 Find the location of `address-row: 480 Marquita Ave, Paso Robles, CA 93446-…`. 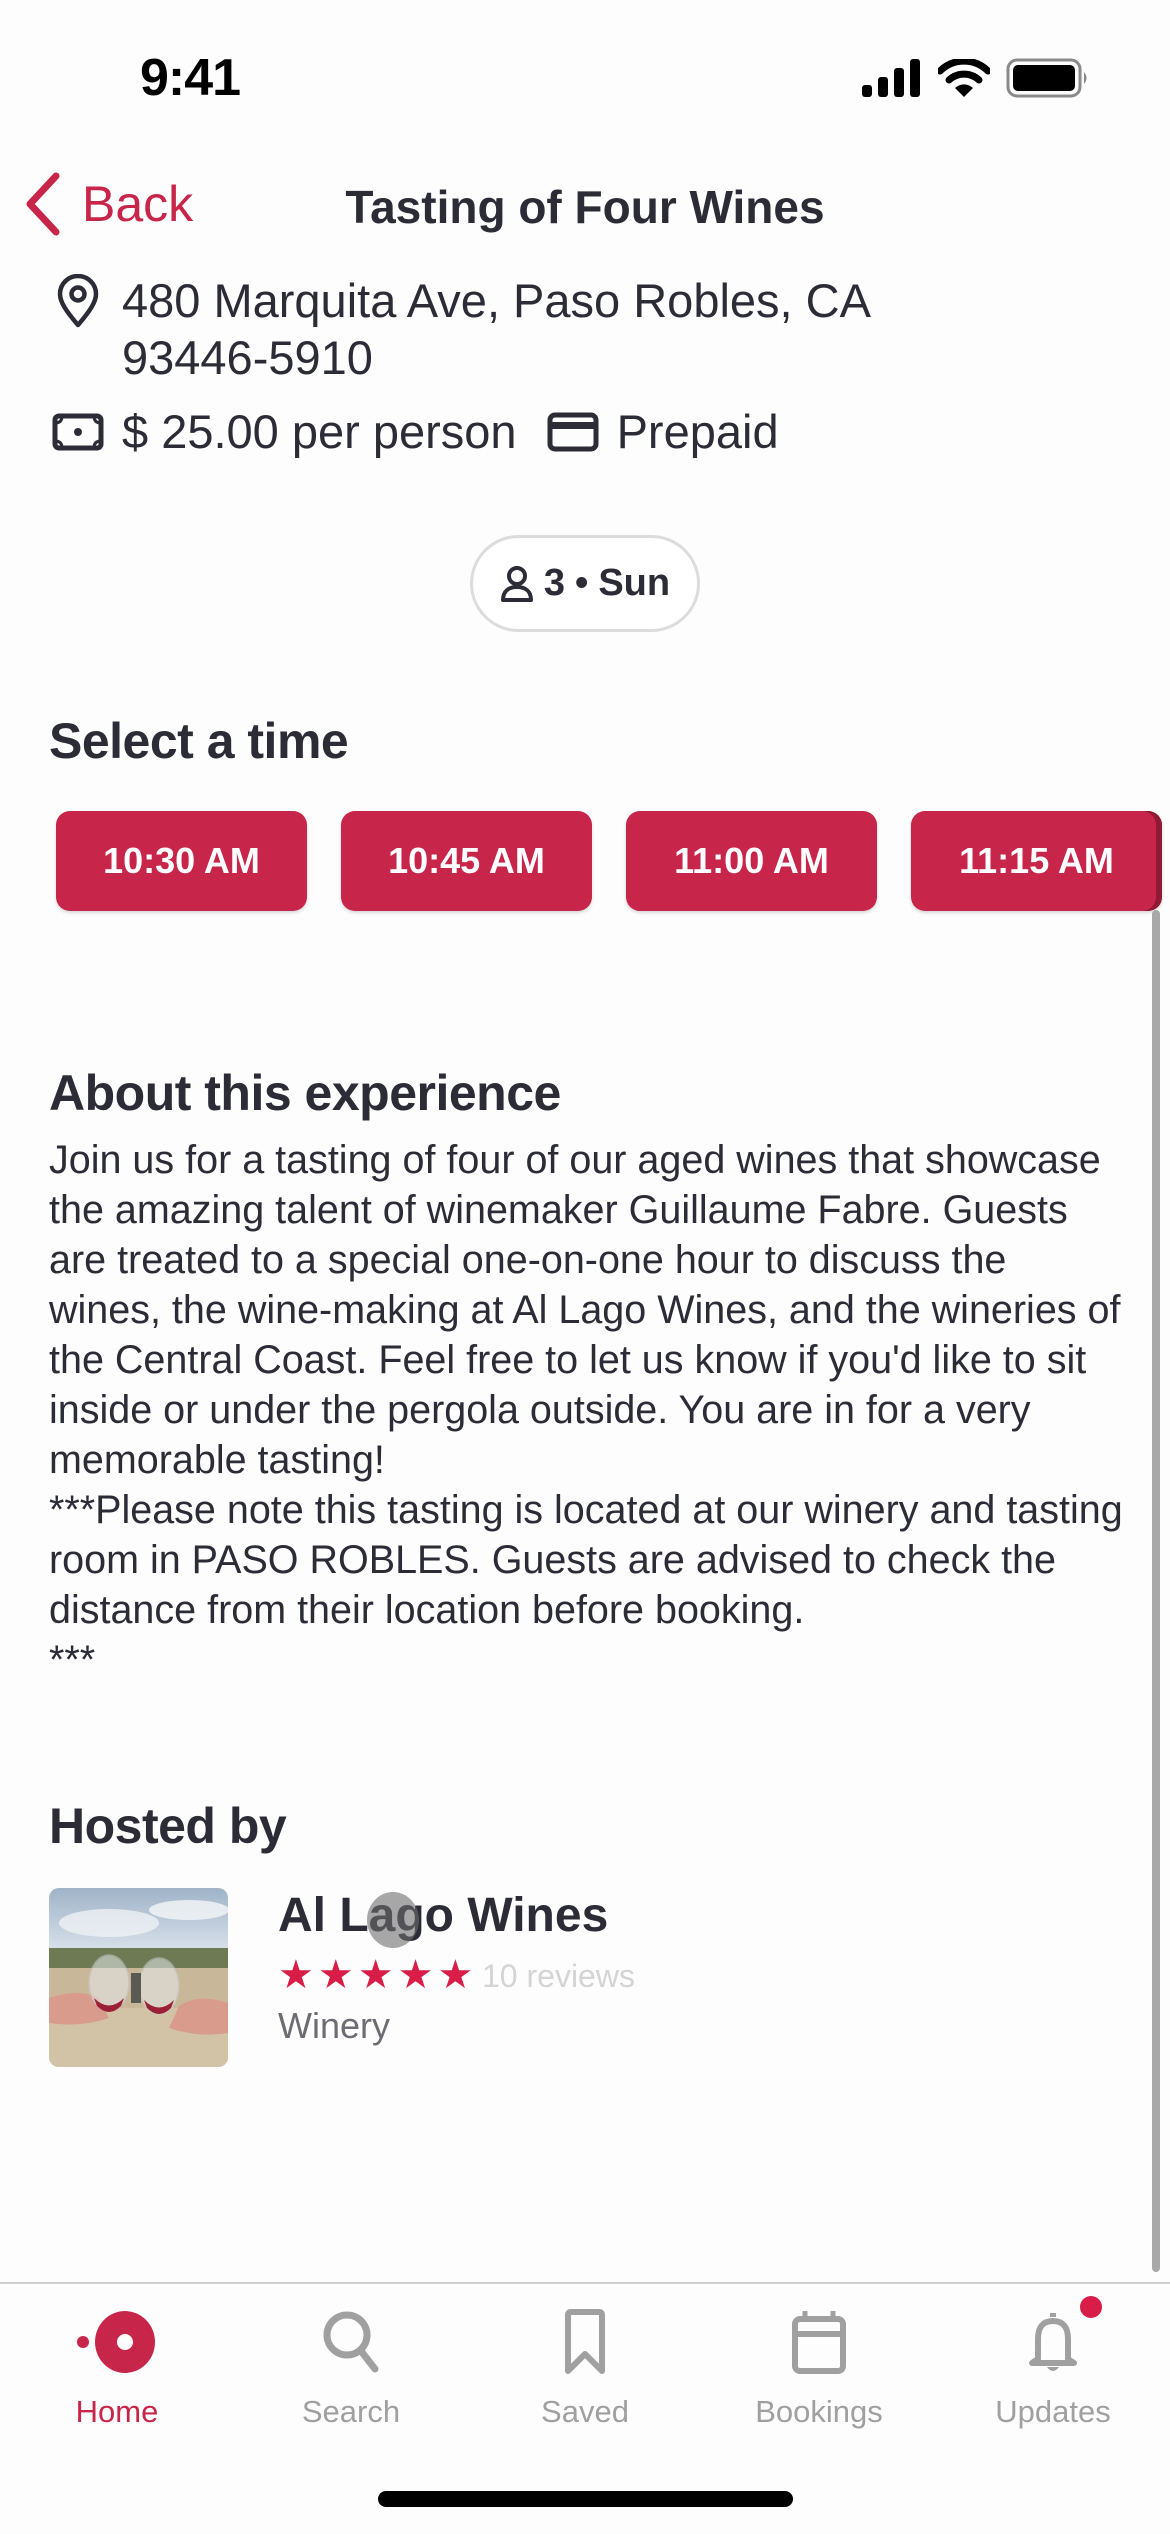

address-row: 480 Marquita Ave, Paso Robles, CA 93446-… is located at coordinates (500, 329).